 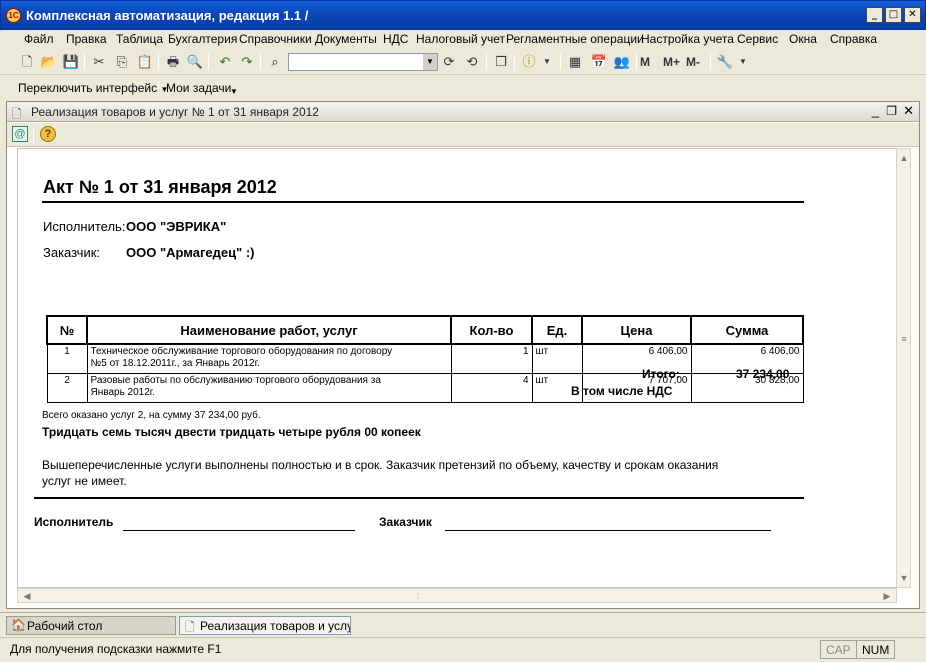 I want to click on menu-accounting-settings: Настройка учета, so click(x=687, y=39).